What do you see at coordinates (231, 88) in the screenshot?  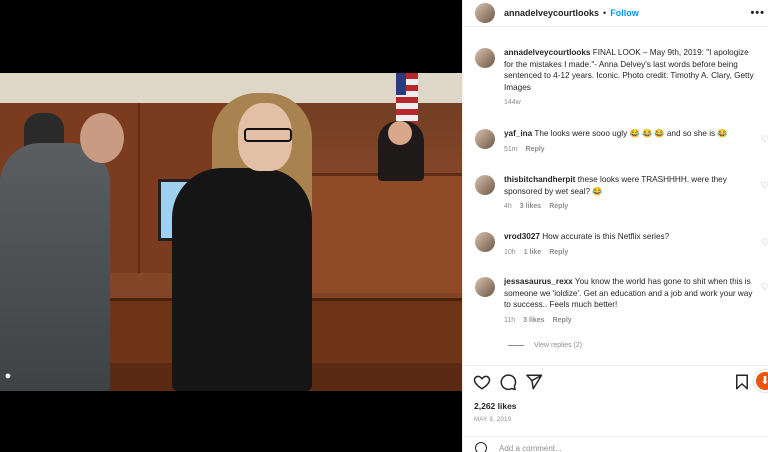 I see `photo-ceiling` at bounding box center [231, 88].